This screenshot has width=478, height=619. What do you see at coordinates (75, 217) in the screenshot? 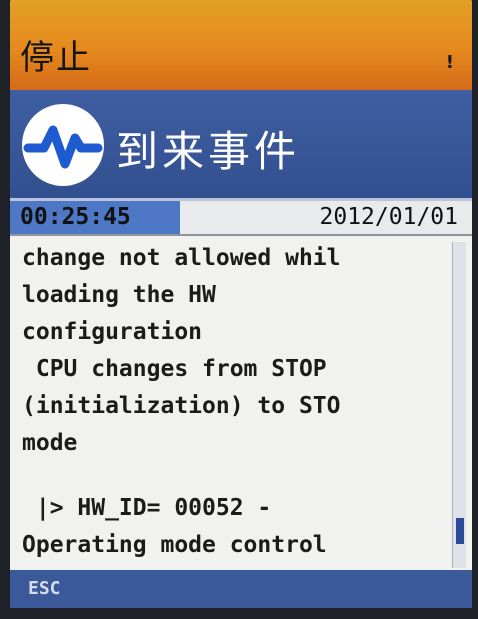
I see `event-time: 00:25:45` at bounding box center [75, 217].